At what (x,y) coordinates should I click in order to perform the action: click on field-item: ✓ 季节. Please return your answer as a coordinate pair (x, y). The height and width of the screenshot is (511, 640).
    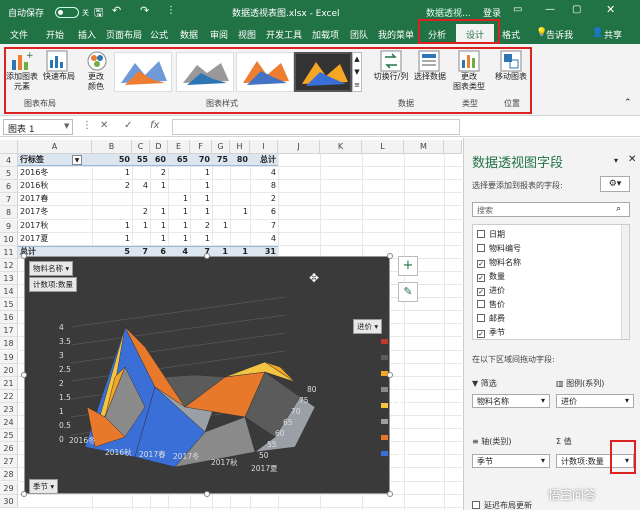
    Looking at the image, I should click on (491, 332).